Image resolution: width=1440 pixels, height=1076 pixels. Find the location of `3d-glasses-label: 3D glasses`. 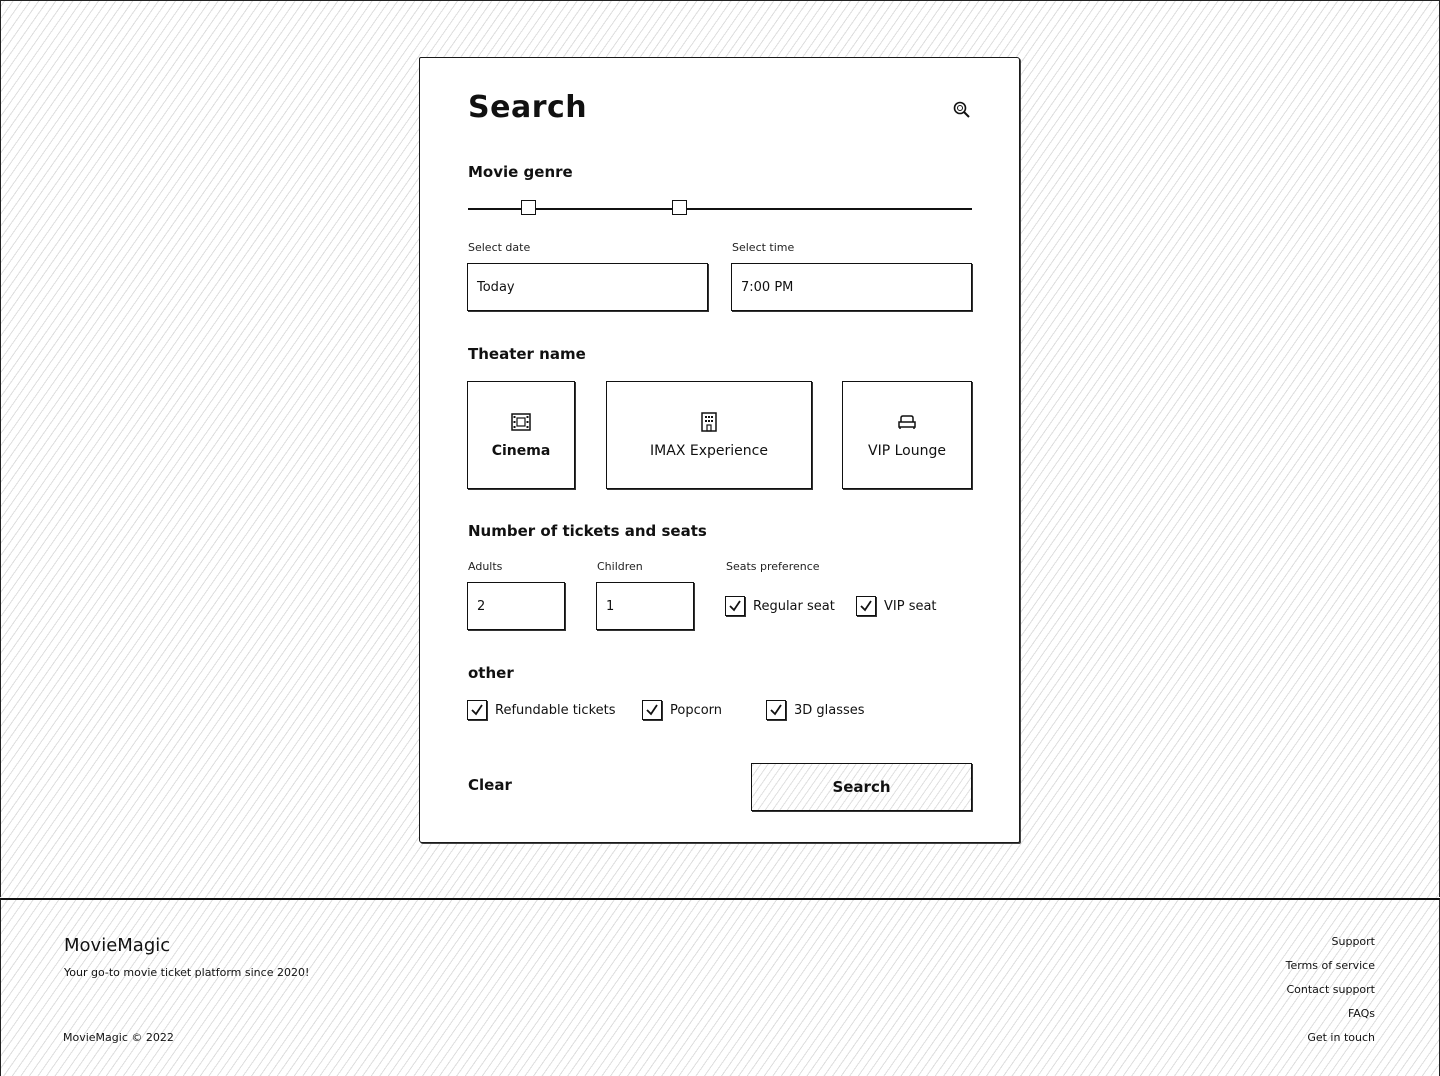

3d-glasses-label: 3D glasses is located at coordinates (829, 710).